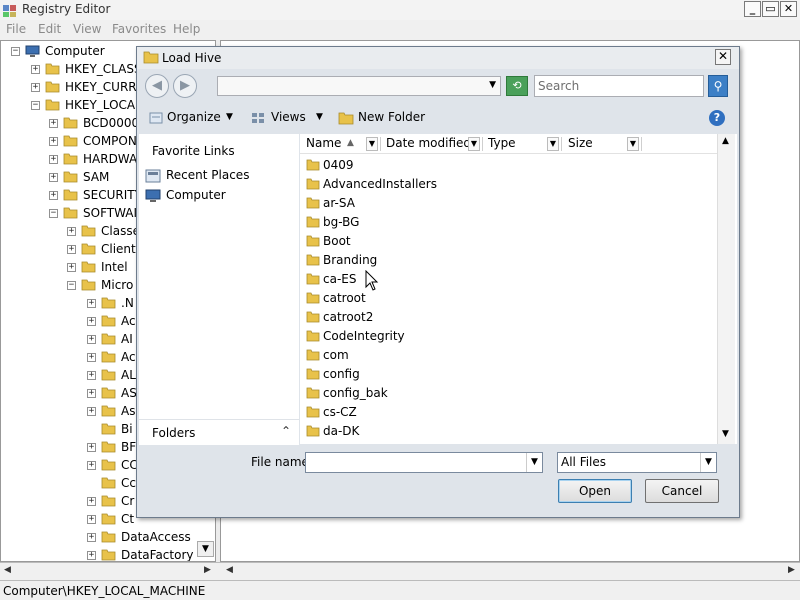  Describe the element at coordinates (278, 117) in the screenshot. I see `views-button: Views` at that location.